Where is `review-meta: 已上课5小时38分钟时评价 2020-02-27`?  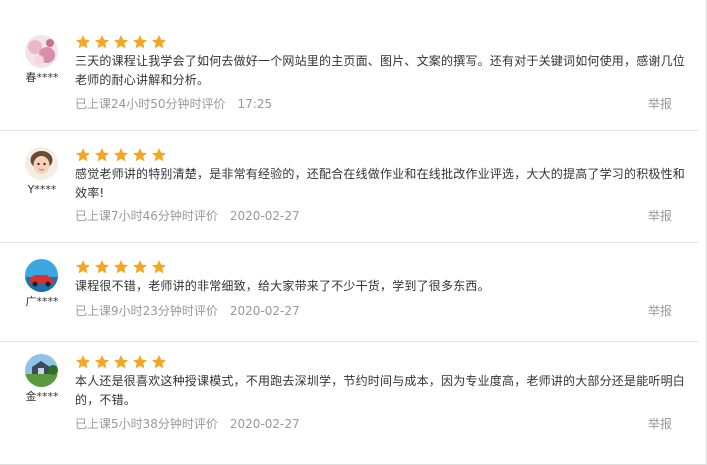
review-meta: 已上课5小时38分钟时评价 2020-02-27 is located at coordinates (187, 424).